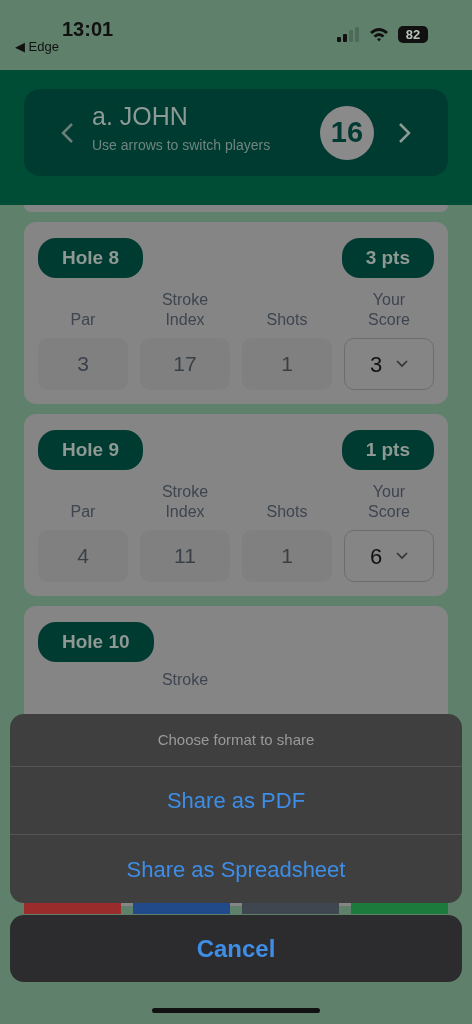  I want to click on points-badge: 1 pts, so click(387, 450).